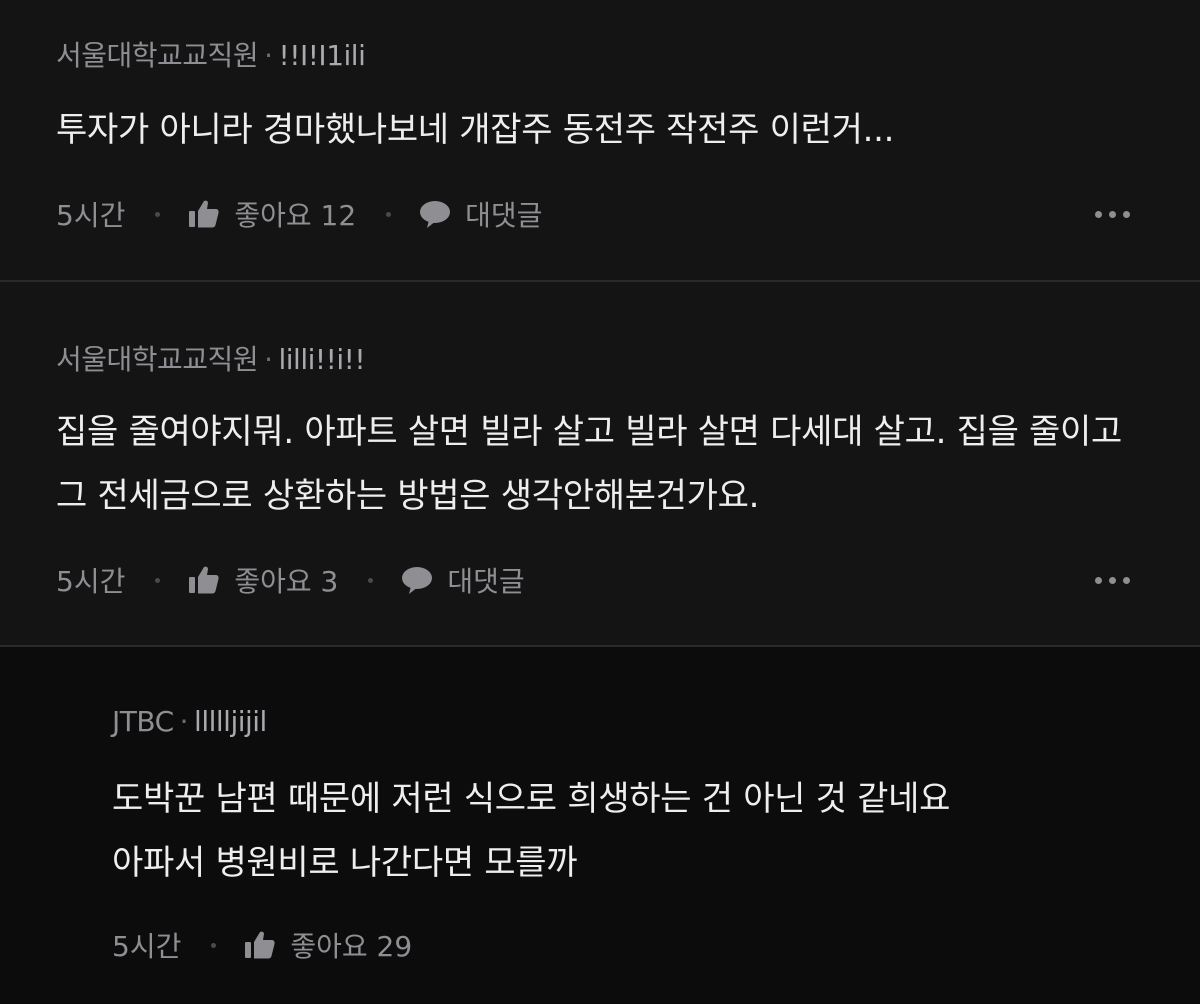 The height and width of the screenshot is (1004, 1200). What do you see at coordinates (351, 946) in the screenshot?
I see `like-count-label: 좋아요 29` at bounding box center [351, 946].